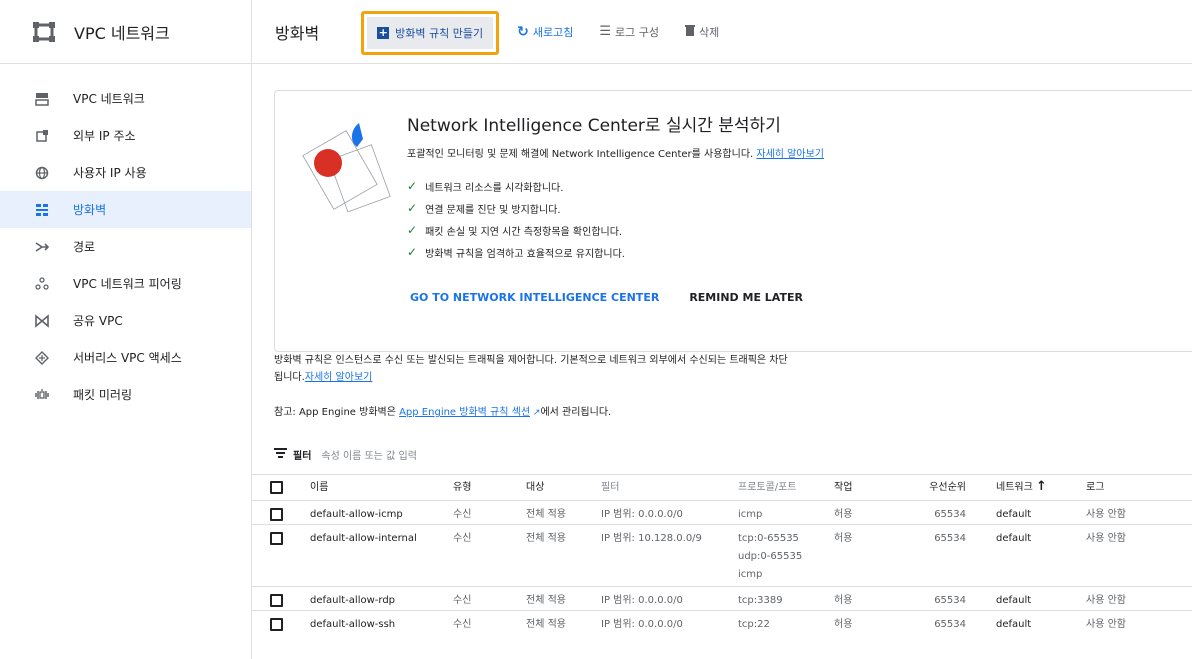  Describe the element at coordinates (489, 488) in the screenshot. I see `col-header-type: 유형` at that location.